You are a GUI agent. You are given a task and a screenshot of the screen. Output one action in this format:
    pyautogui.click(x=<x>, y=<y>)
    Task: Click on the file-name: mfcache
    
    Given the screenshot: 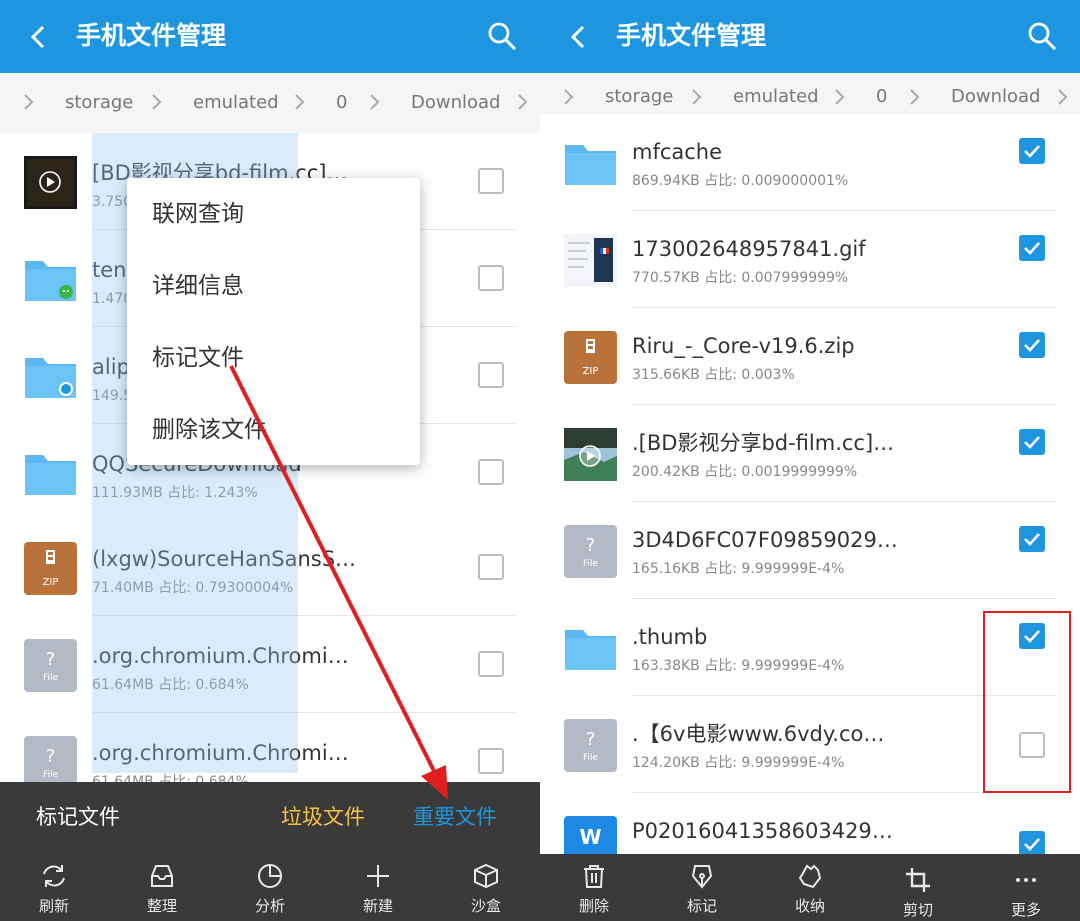 What is the action you would take?
    pyautogui.click(x=677, y=152)
    